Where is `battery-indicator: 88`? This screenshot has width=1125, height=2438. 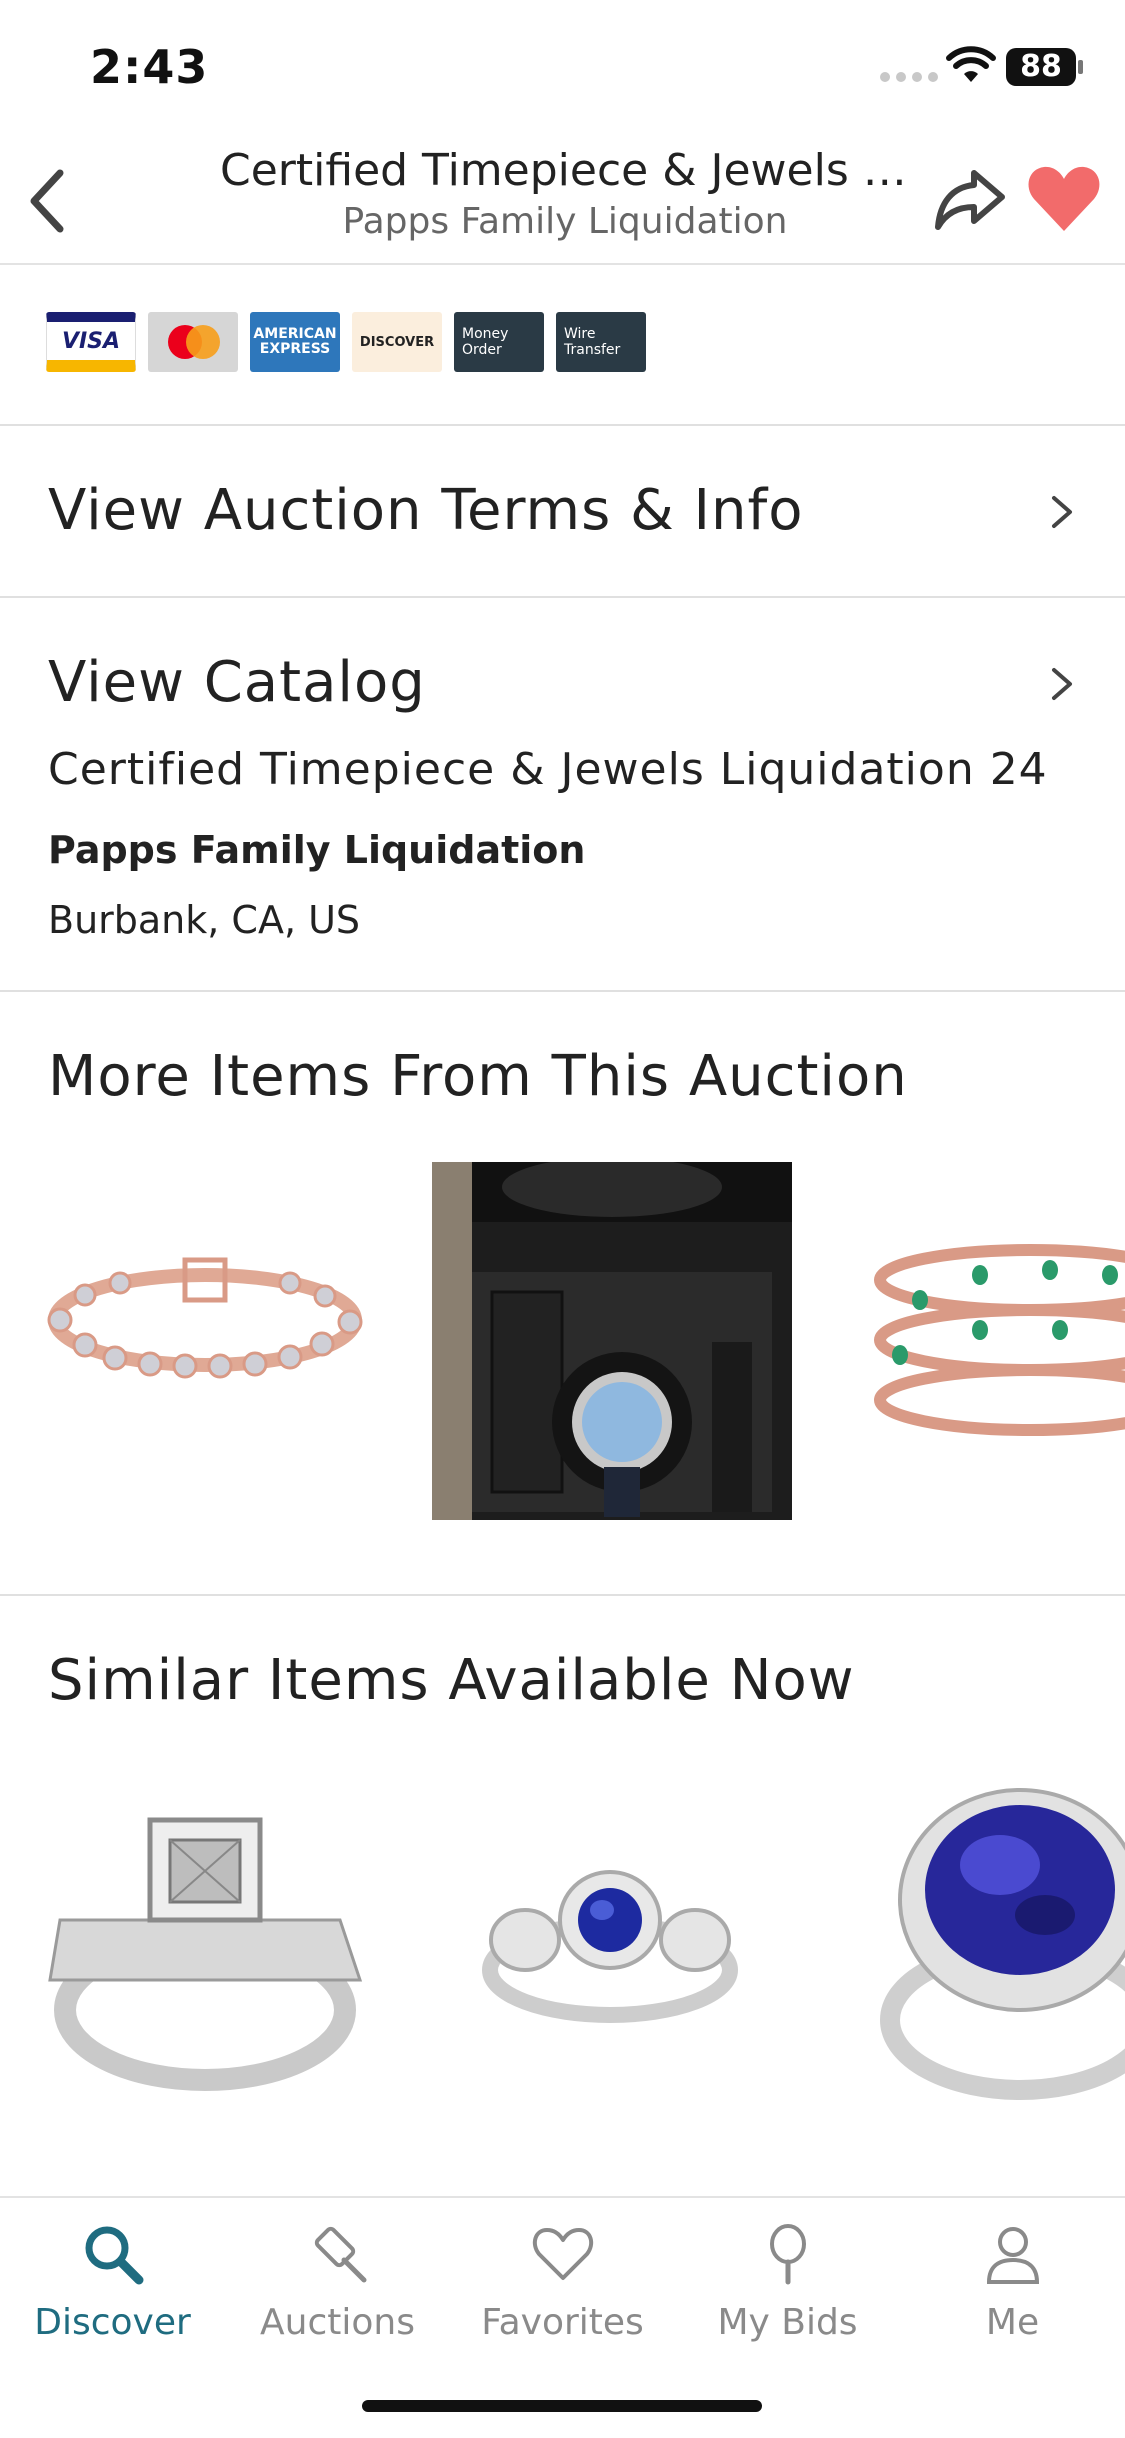 battery-indicator: 88 is located at coordinates (1041, 67).